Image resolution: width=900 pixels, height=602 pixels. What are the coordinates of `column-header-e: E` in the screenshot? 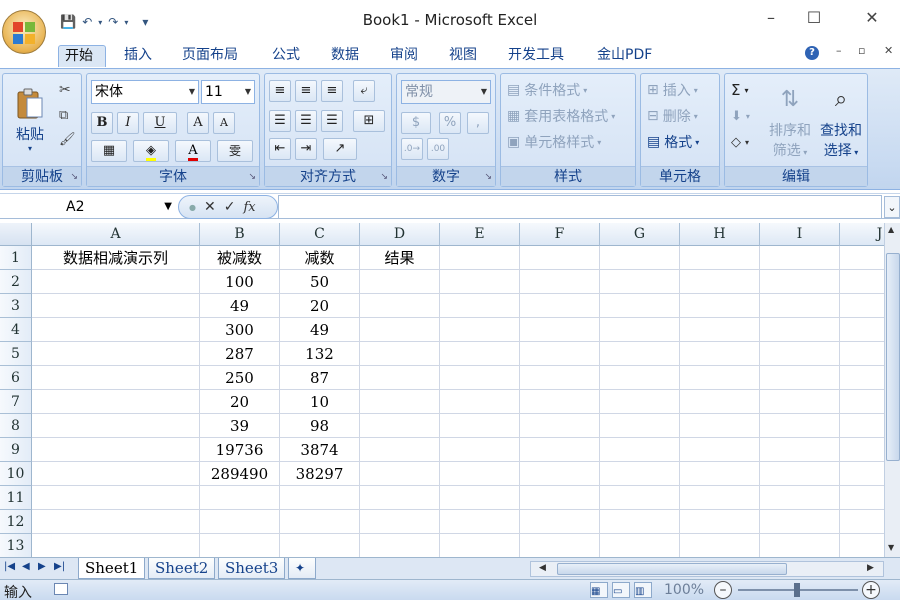 It's located at (480, 234).